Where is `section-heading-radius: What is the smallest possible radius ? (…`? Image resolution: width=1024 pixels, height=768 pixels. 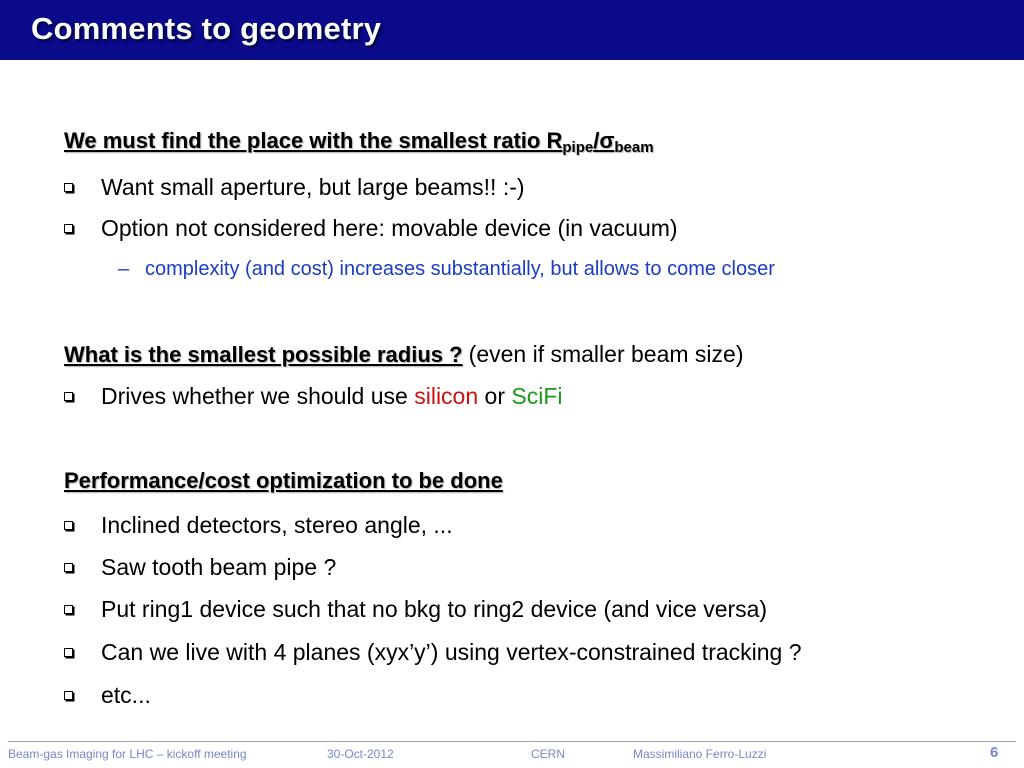
section-heading-radius: What is the smallest possible radius ? (… is located at coordinates (403, 354).